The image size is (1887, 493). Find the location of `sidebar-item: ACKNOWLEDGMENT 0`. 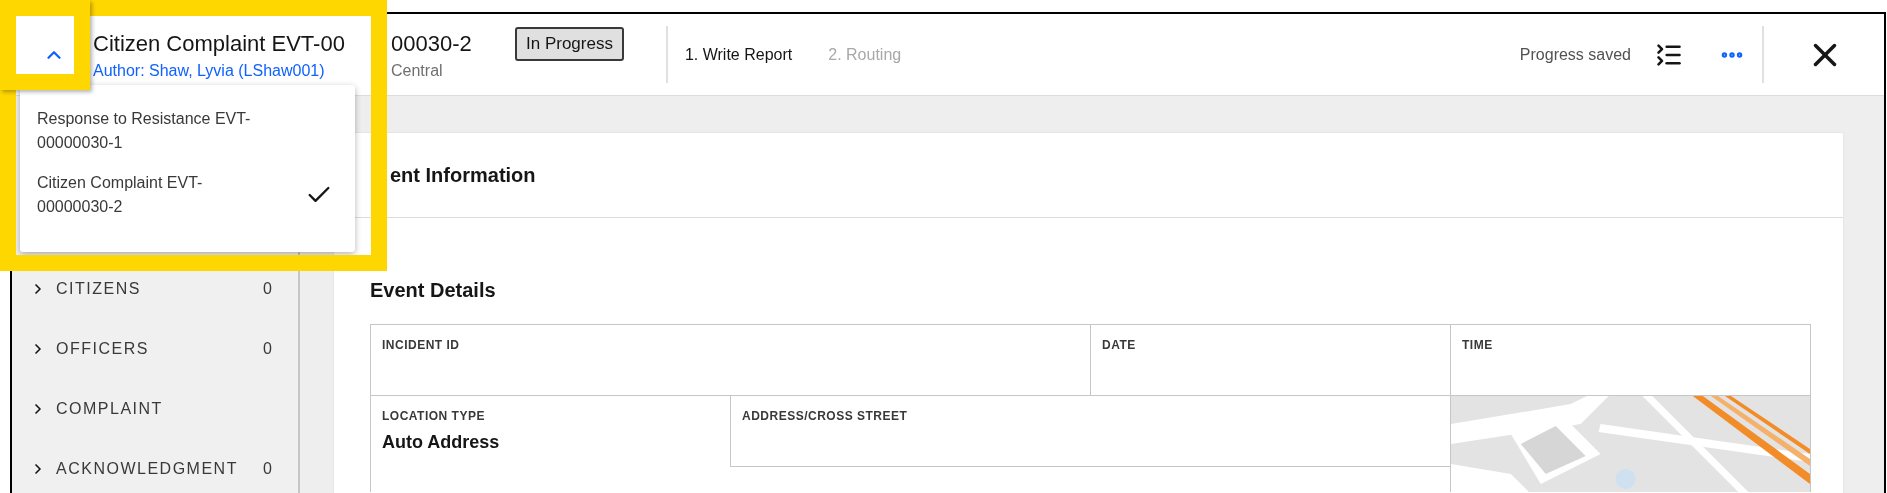

sidebar-item: ACKNOWLEDGMENT 0 is located at coordinates (155, 466).